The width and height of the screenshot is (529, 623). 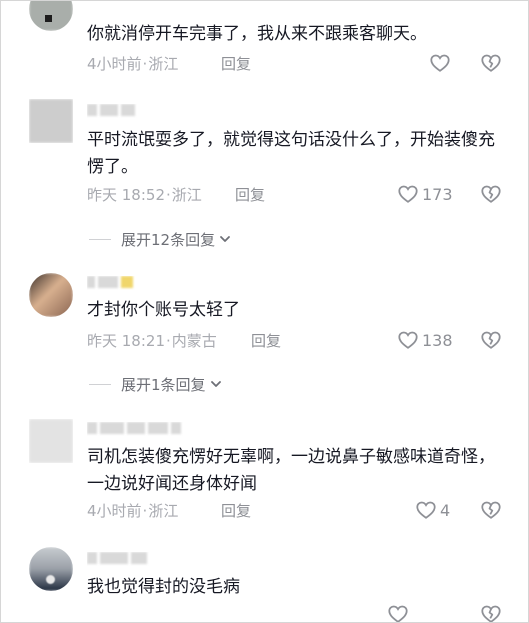 What do you see at coordinates (126, 195) in the screenshot?
I see `comment-time: 昨天 18:52` at bounding box center [126, 195].